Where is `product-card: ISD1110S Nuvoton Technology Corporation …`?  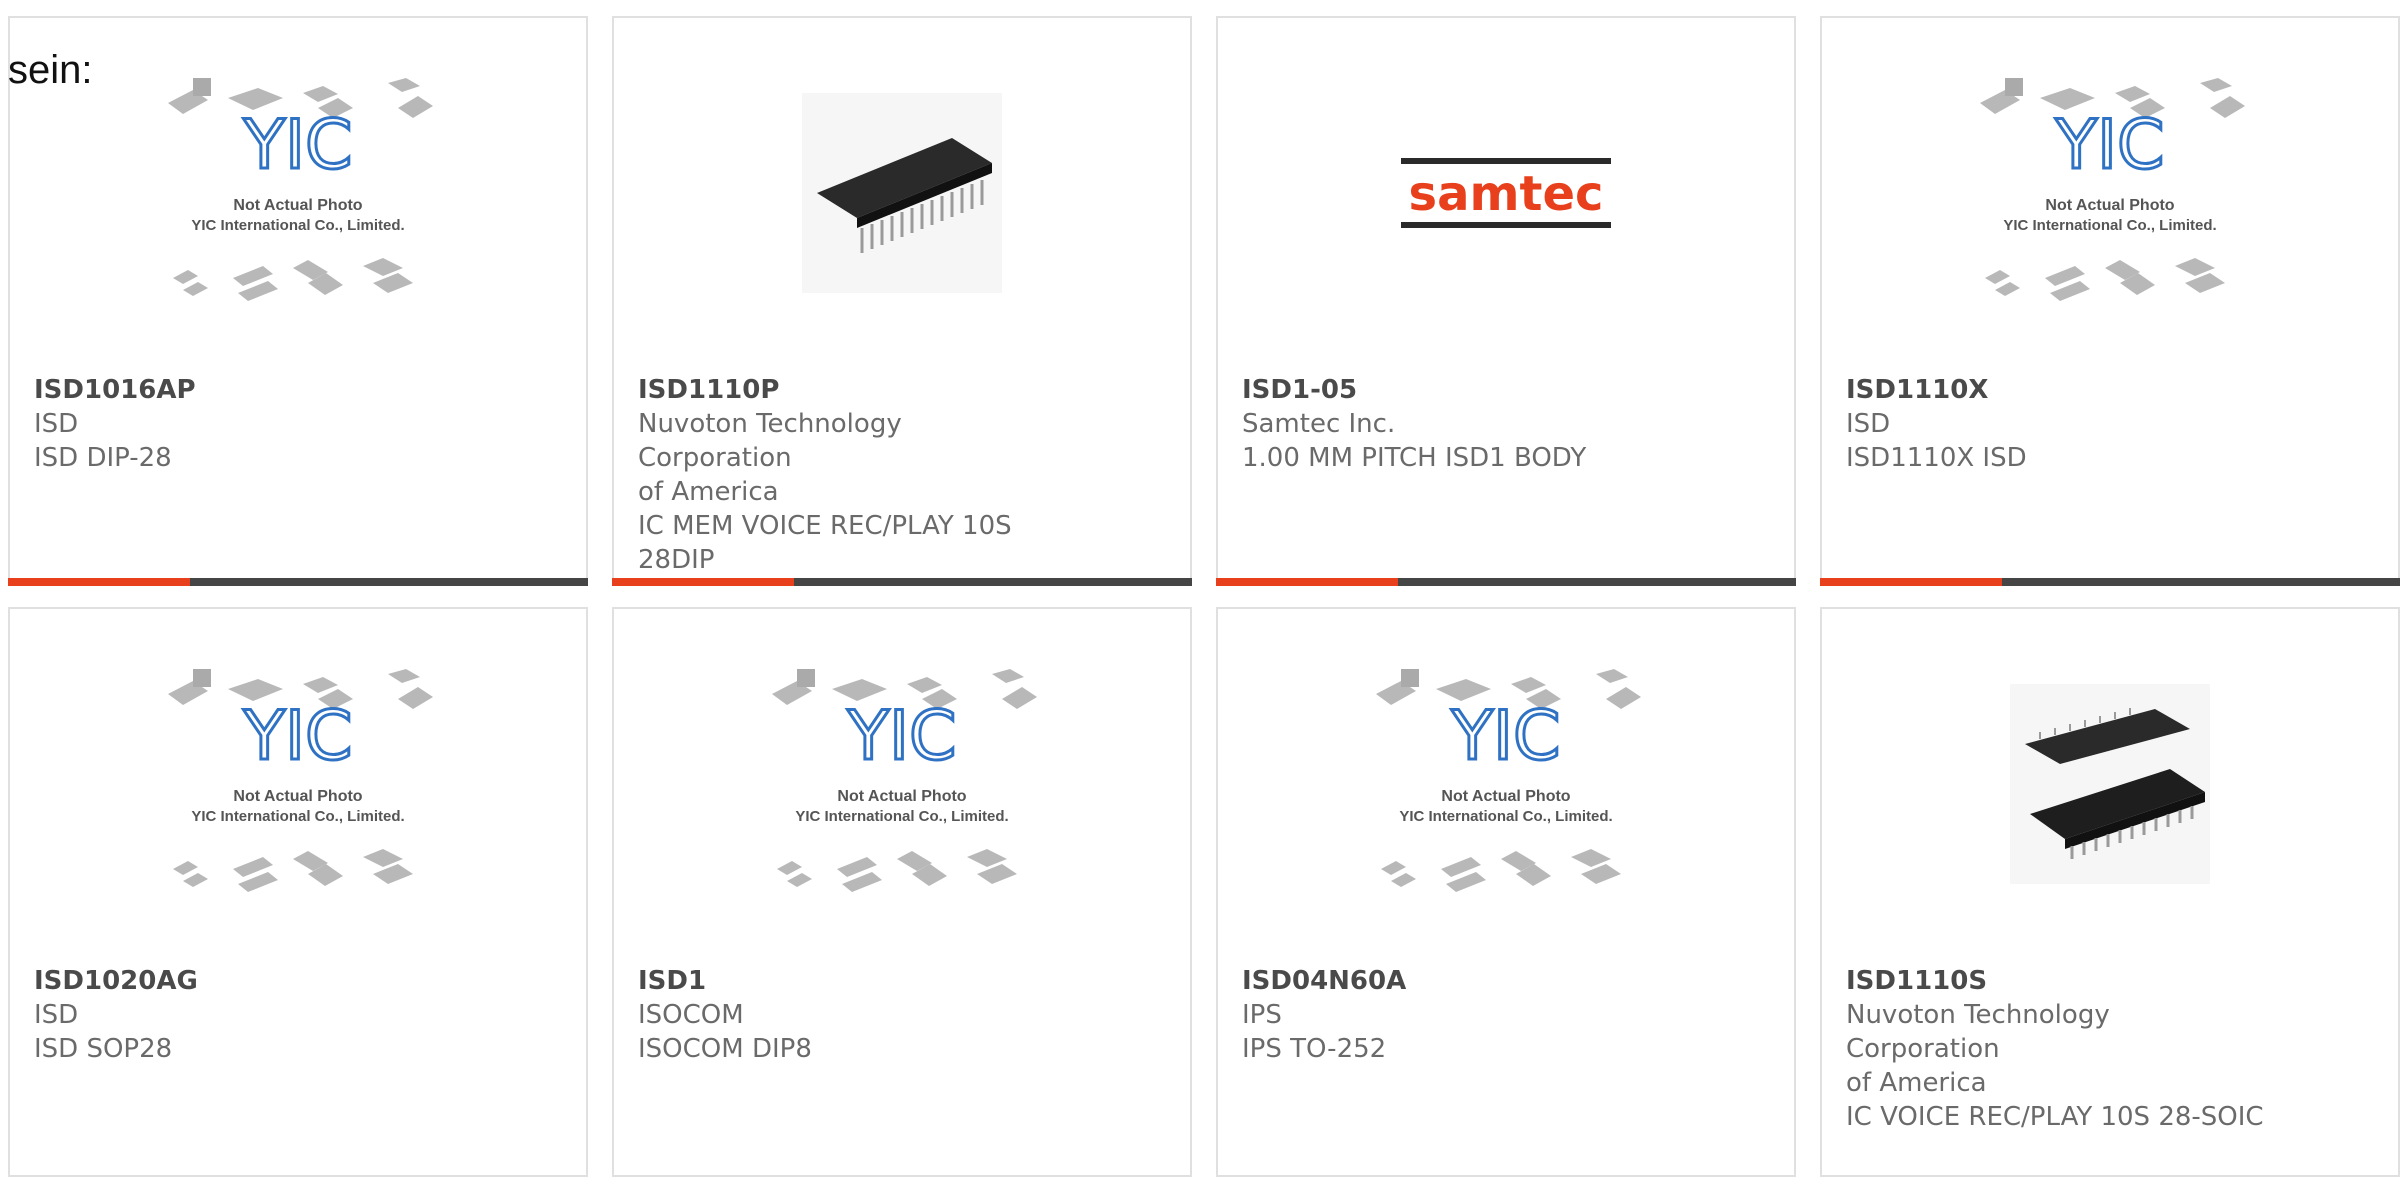 product-card: ISD1110S Nuvoton Technology Corporation … is located at coordinates (2110, 892).